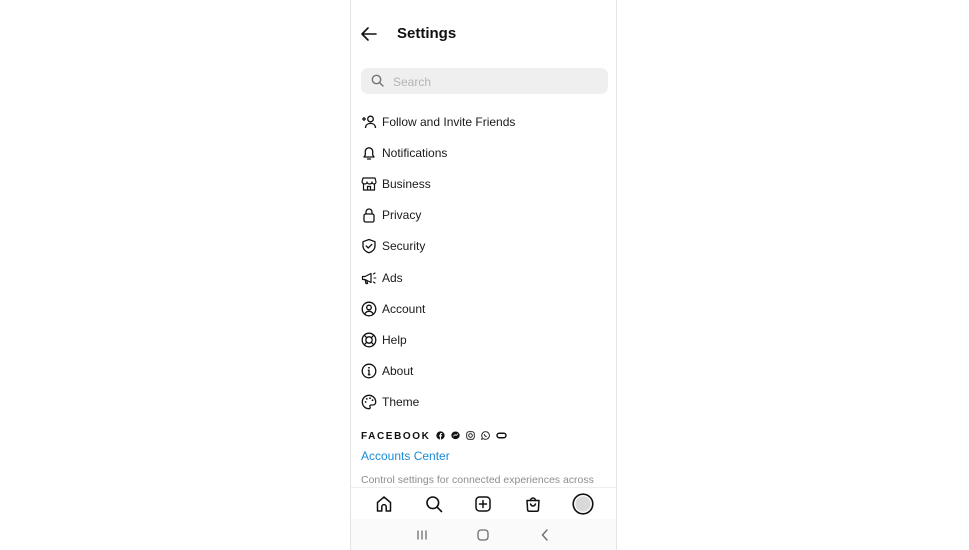 This screenshot has width=969, height=550. I want to click on arrow-left-icon, so click(369, 34).